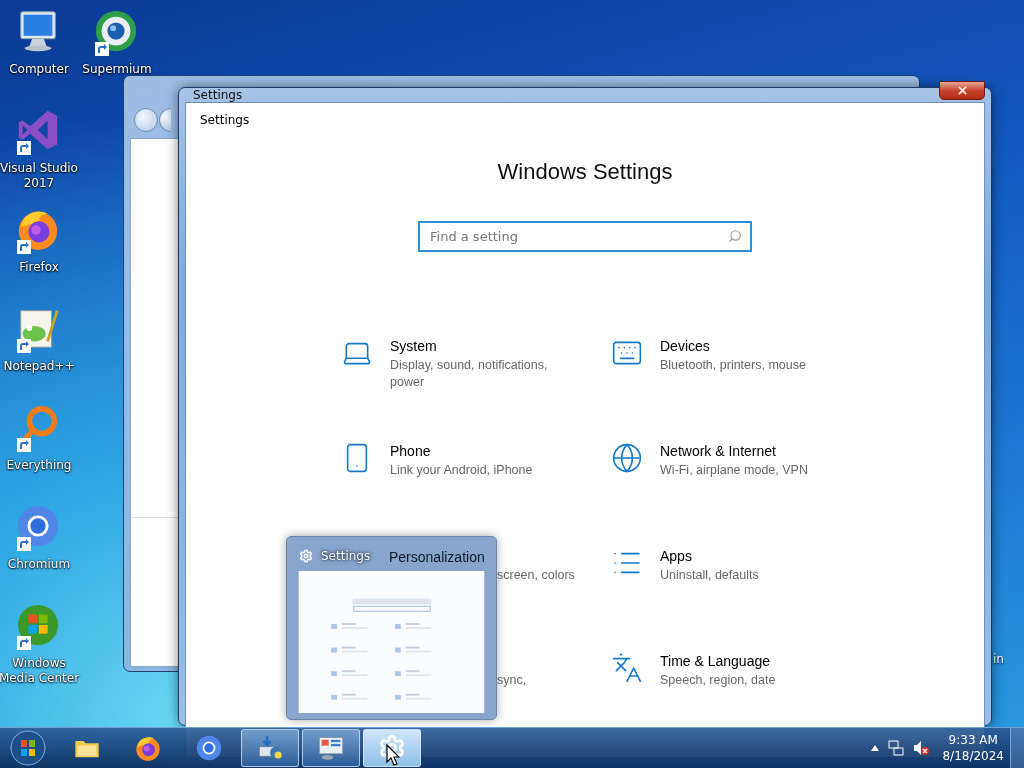 Image resolution: width=1024 pixels, height=768 pixels. I want to click on network-icon, so click(896, 748).